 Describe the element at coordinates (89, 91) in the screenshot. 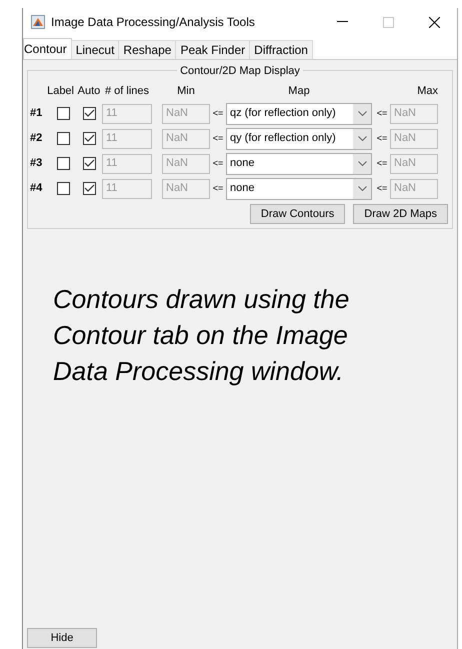

I see `column-header: Auto` at that location.